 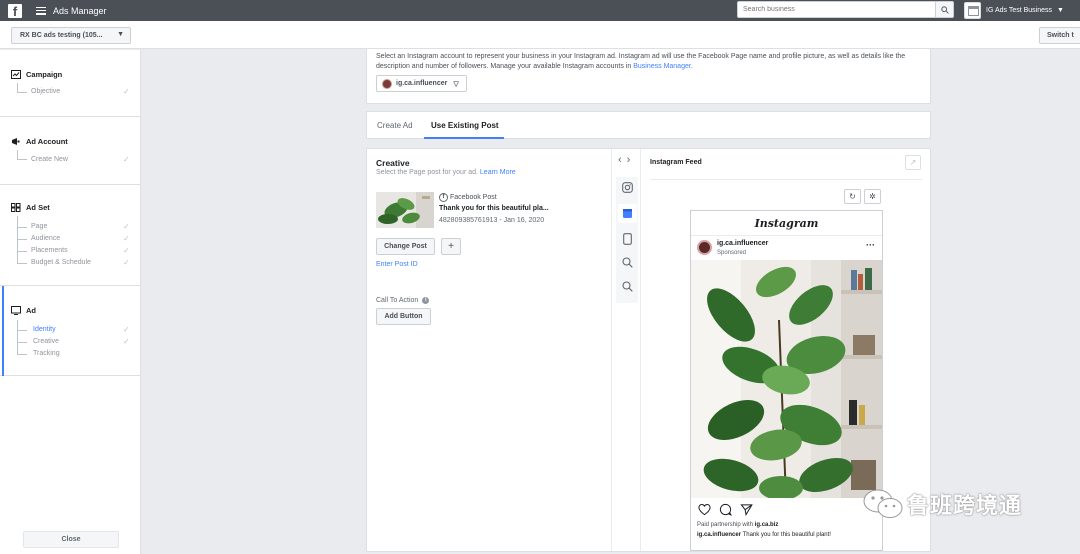 I want to click on campaign-toolbar: RX BC ads testing (105... ▼ Switch t, so click(x=540, y=35).